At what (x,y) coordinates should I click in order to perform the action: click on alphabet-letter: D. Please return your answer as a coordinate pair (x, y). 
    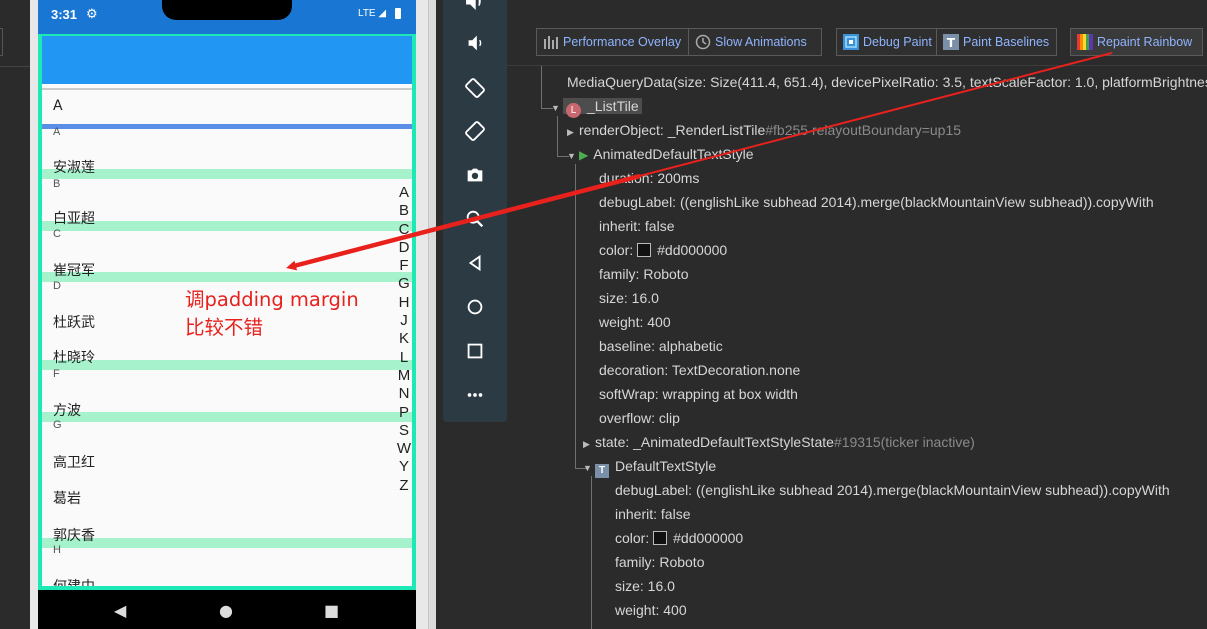
    Looking at the image, I should click on (404, 248).